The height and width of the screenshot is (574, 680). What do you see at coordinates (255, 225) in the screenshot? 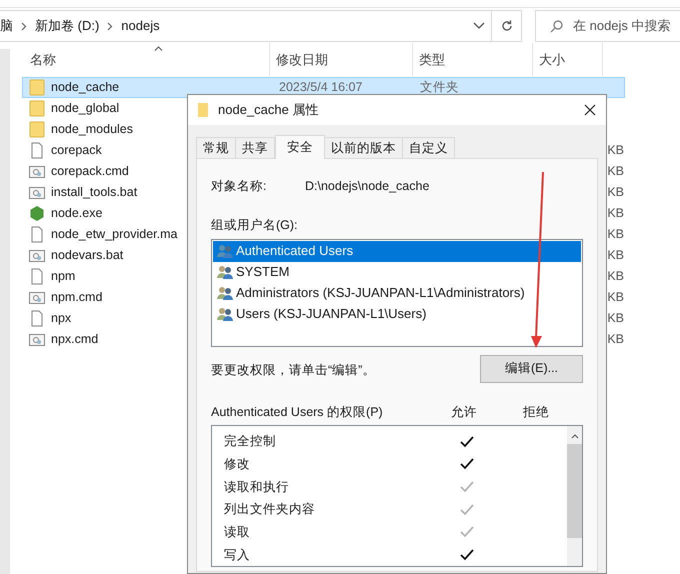
I see `groups-label: 组或用户名(G):` at bounding box center [255, 225].